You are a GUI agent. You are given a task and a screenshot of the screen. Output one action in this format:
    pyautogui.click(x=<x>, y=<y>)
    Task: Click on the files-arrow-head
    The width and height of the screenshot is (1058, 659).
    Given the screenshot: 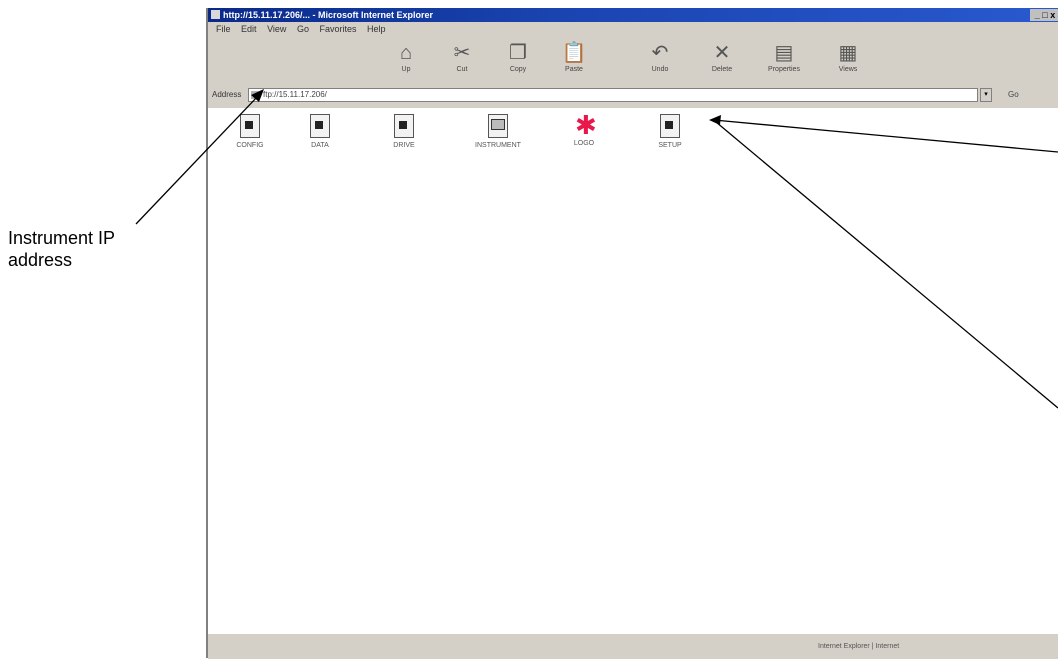 What is the action you would take?
    pyautogui.click(x=715, y=120)
    